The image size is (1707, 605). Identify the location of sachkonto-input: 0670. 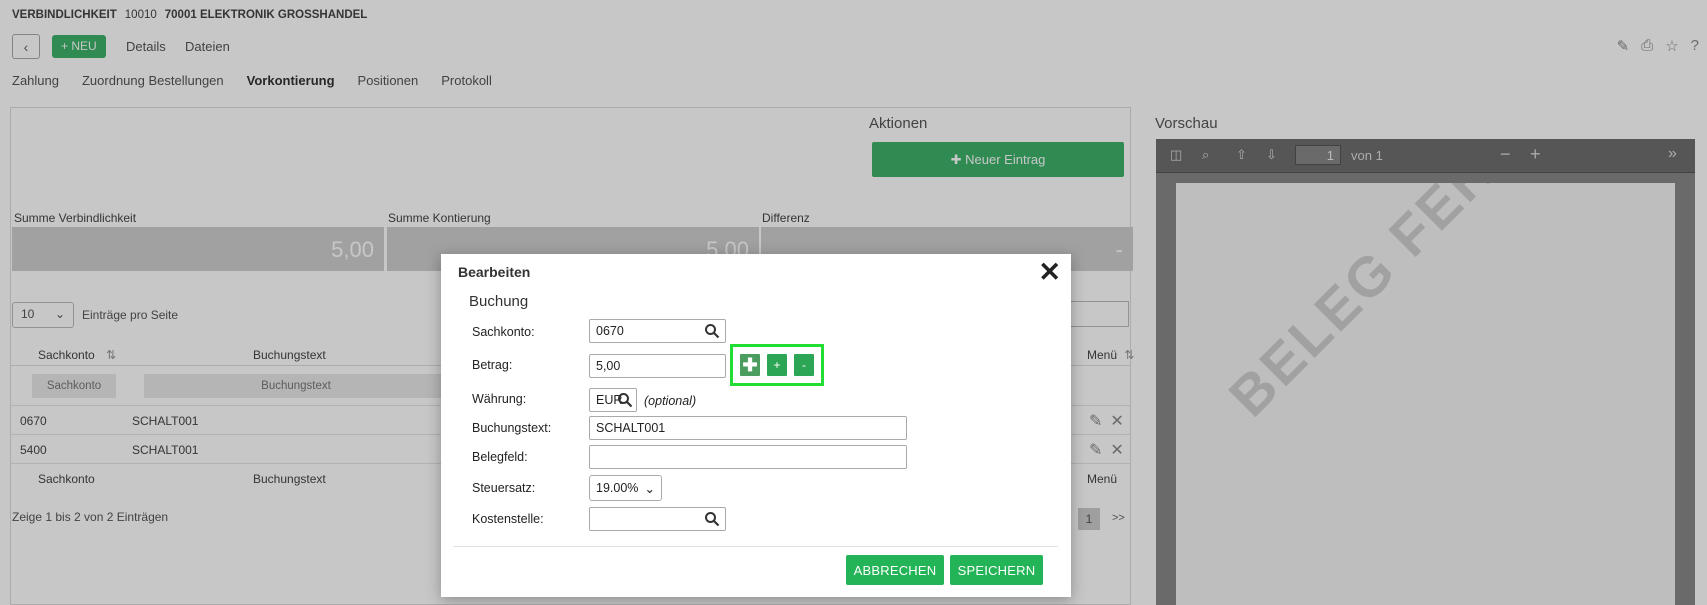
(657, 331).